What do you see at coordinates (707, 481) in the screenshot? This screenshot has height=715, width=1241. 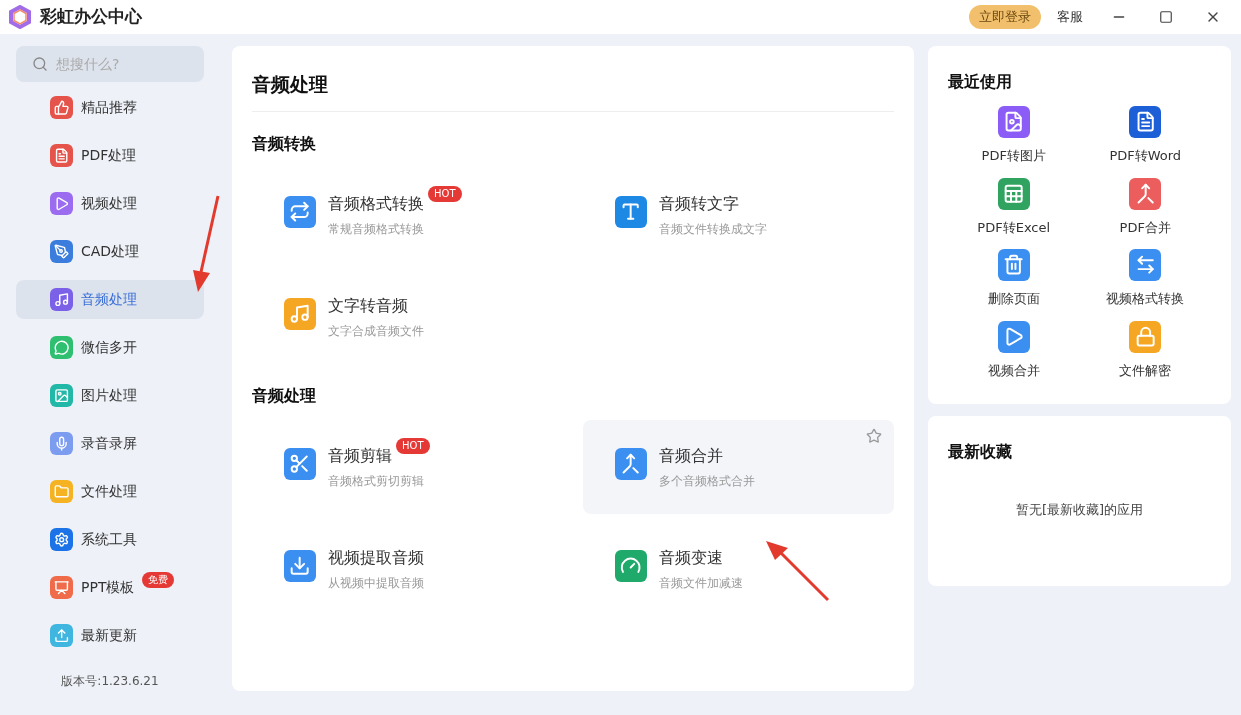 I see `tool-description: 多个音频格式合并` at bounding box center [707, 481].